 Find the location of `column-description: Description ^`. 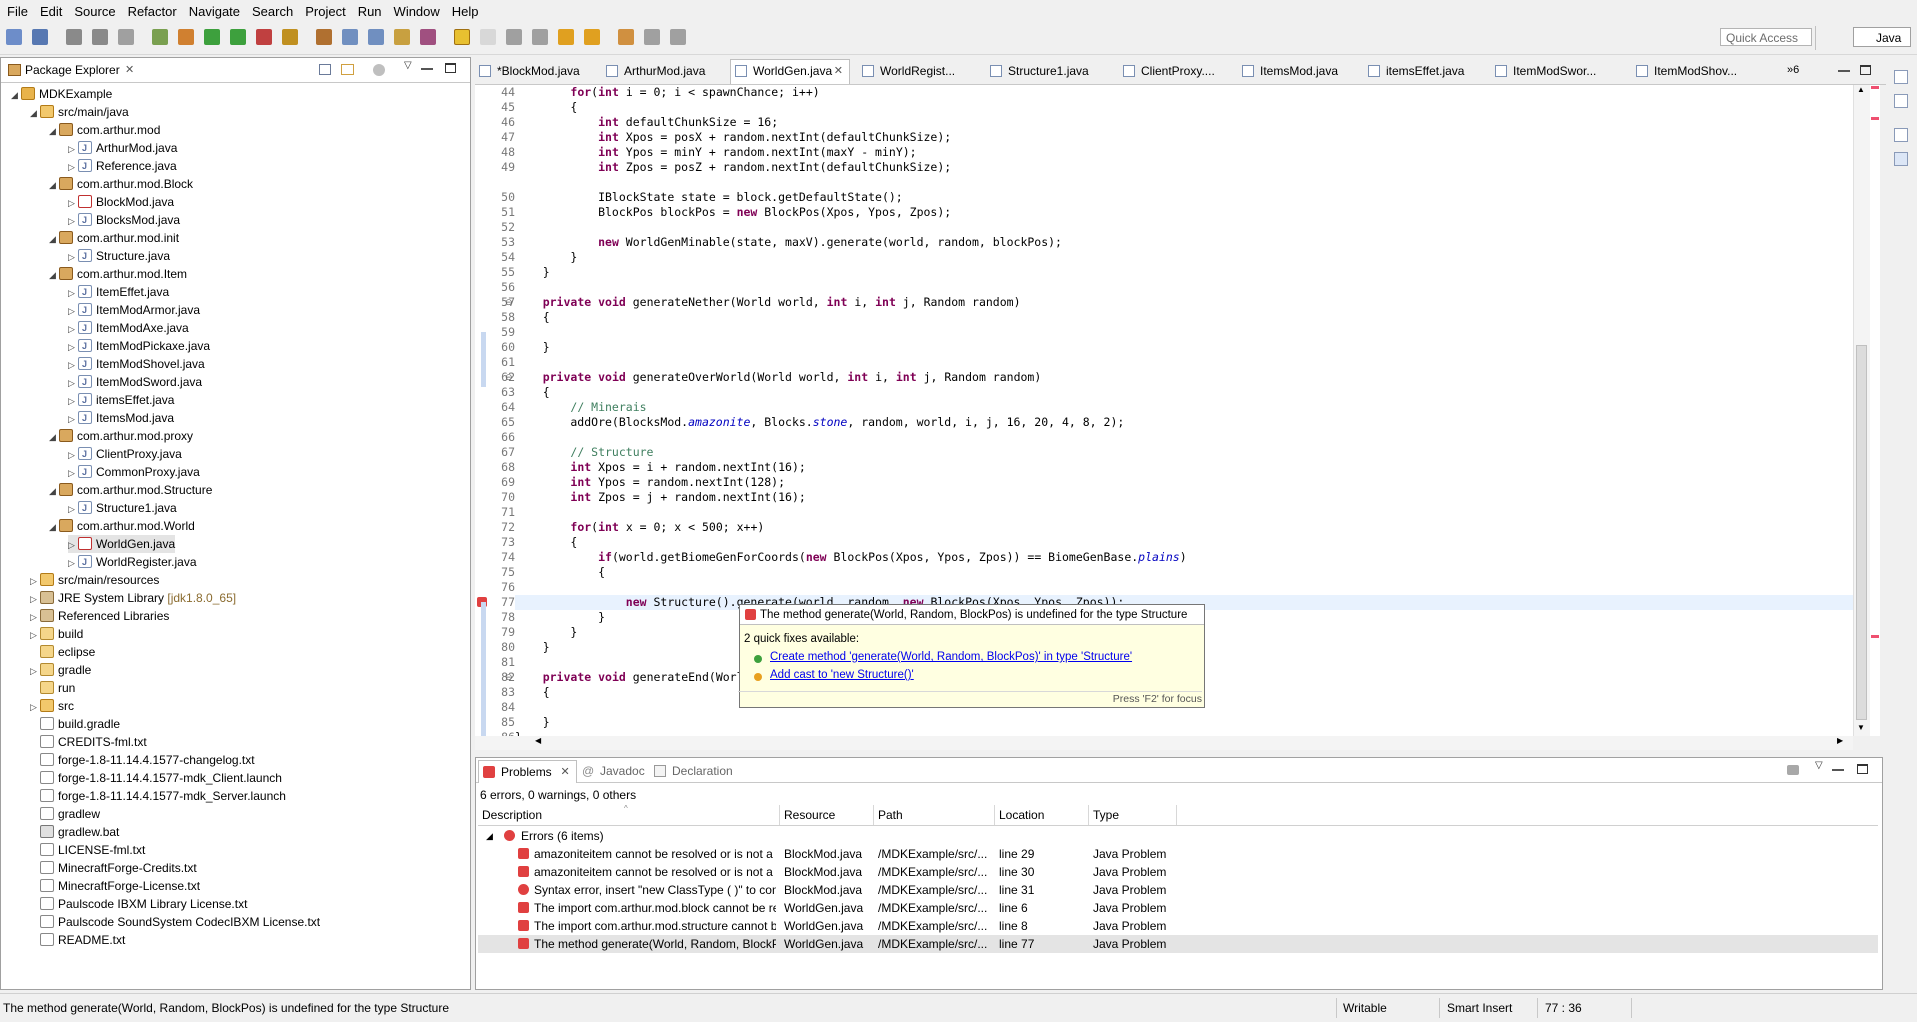

column-description: Description ^ is located at coordinates (629, 814).